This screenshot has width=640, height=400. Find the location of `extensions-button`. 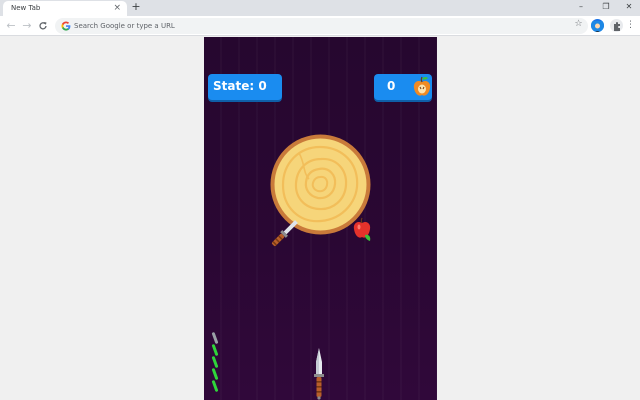

extensions-button is located at coordinates (616, 25).